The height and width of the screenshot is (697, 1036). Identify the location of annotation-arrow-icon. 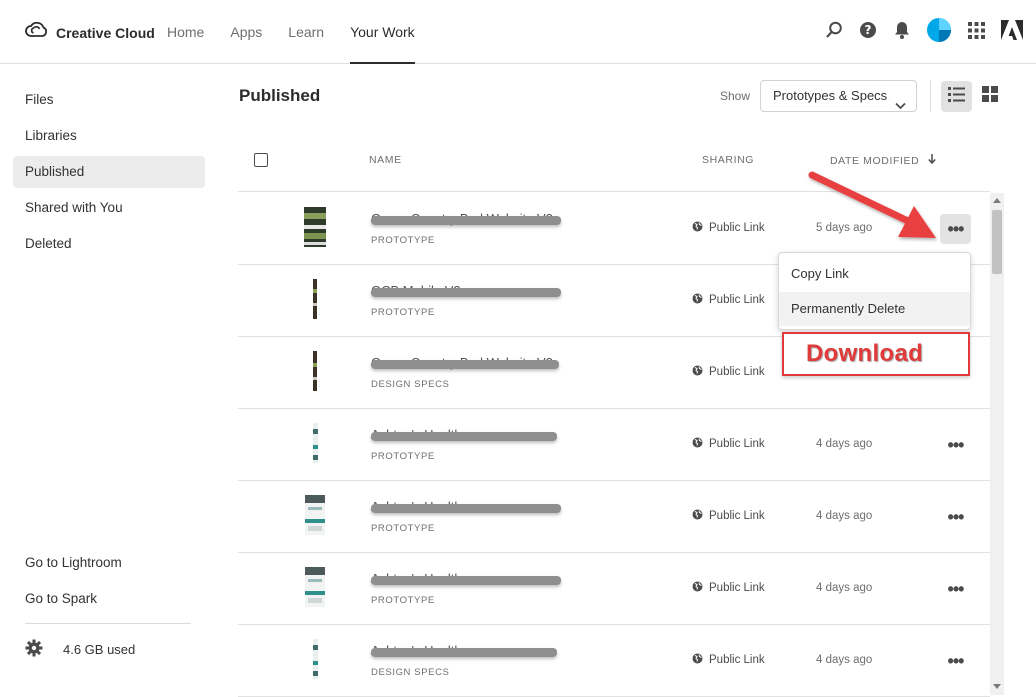
(872, 204).